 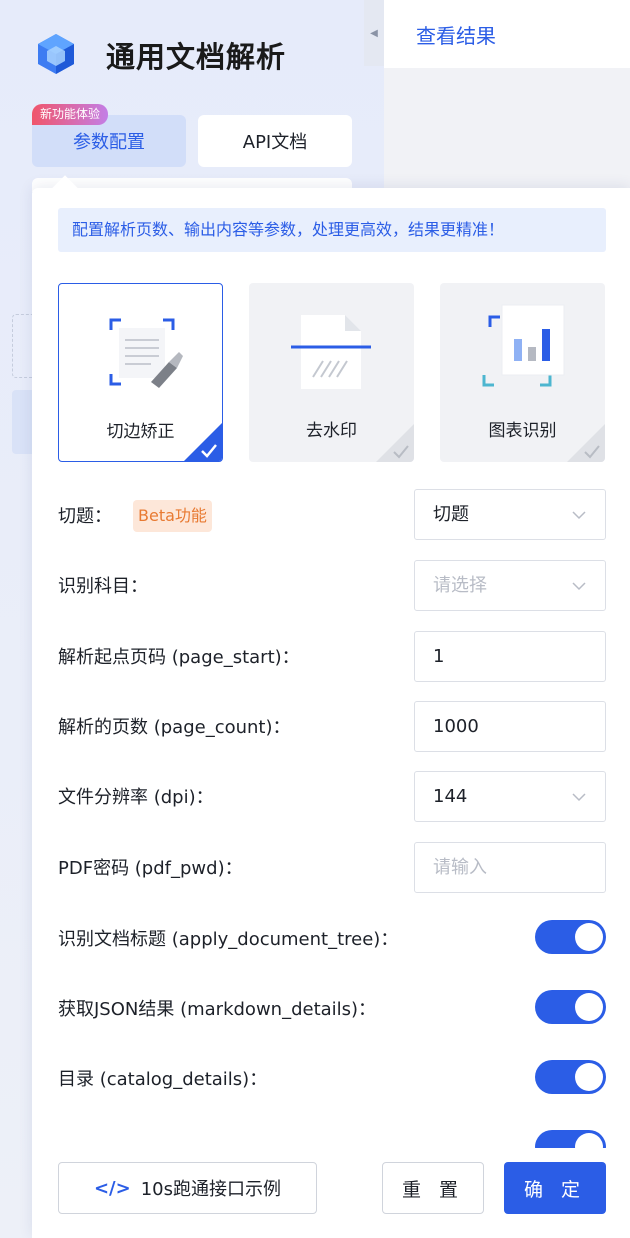 What do you see at coordinates (217, 1009) in the screenshot?
I see `label-markdown-details: 获取JSON结果 (markdown_details)：` at bounding box center [217, 1009].